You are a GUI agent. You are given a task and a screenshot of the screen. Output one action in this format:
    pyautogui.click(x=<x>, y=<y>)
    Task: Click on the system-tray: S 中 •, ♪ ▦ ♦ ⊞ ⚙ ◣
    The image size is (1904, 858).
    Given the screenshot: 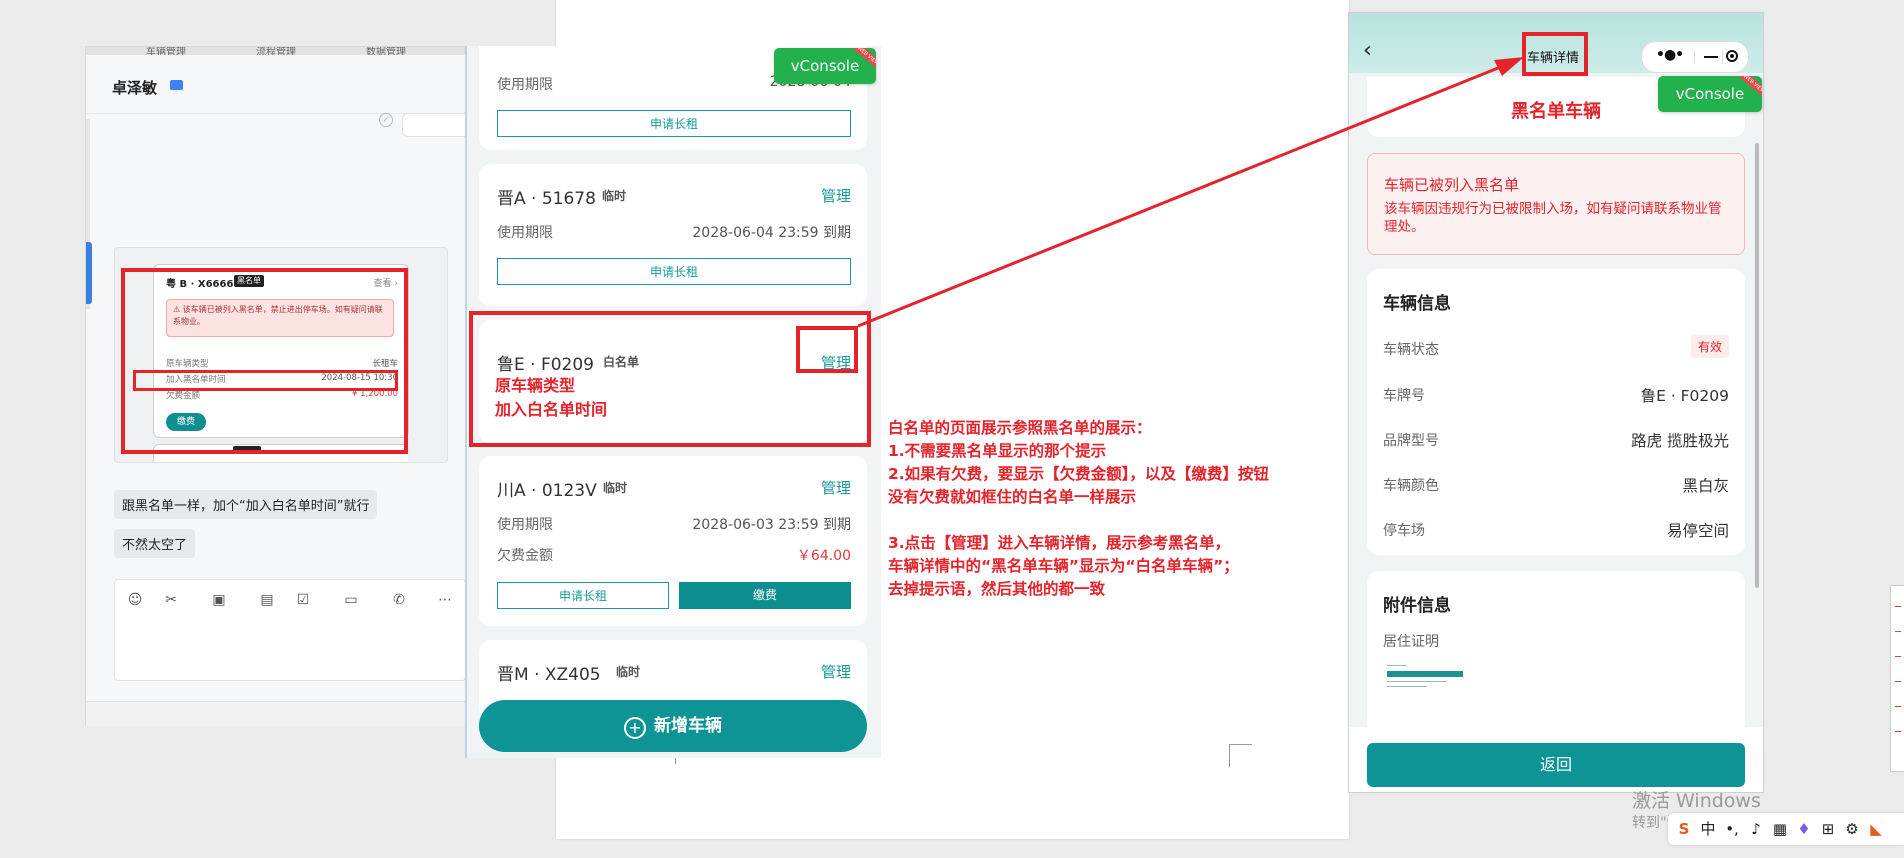 What is the action you would take?
    pyautogui.click(x=1786, y=829)
    